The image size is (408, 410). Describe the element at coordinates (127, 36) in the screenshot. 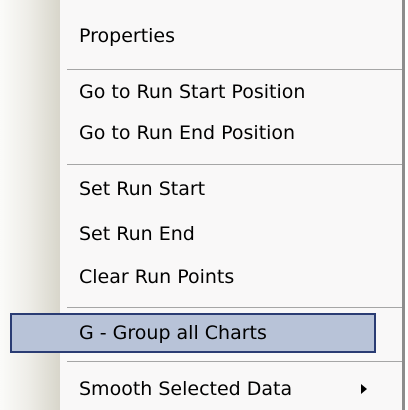

I see `menu-item-label: Properties` at that location.